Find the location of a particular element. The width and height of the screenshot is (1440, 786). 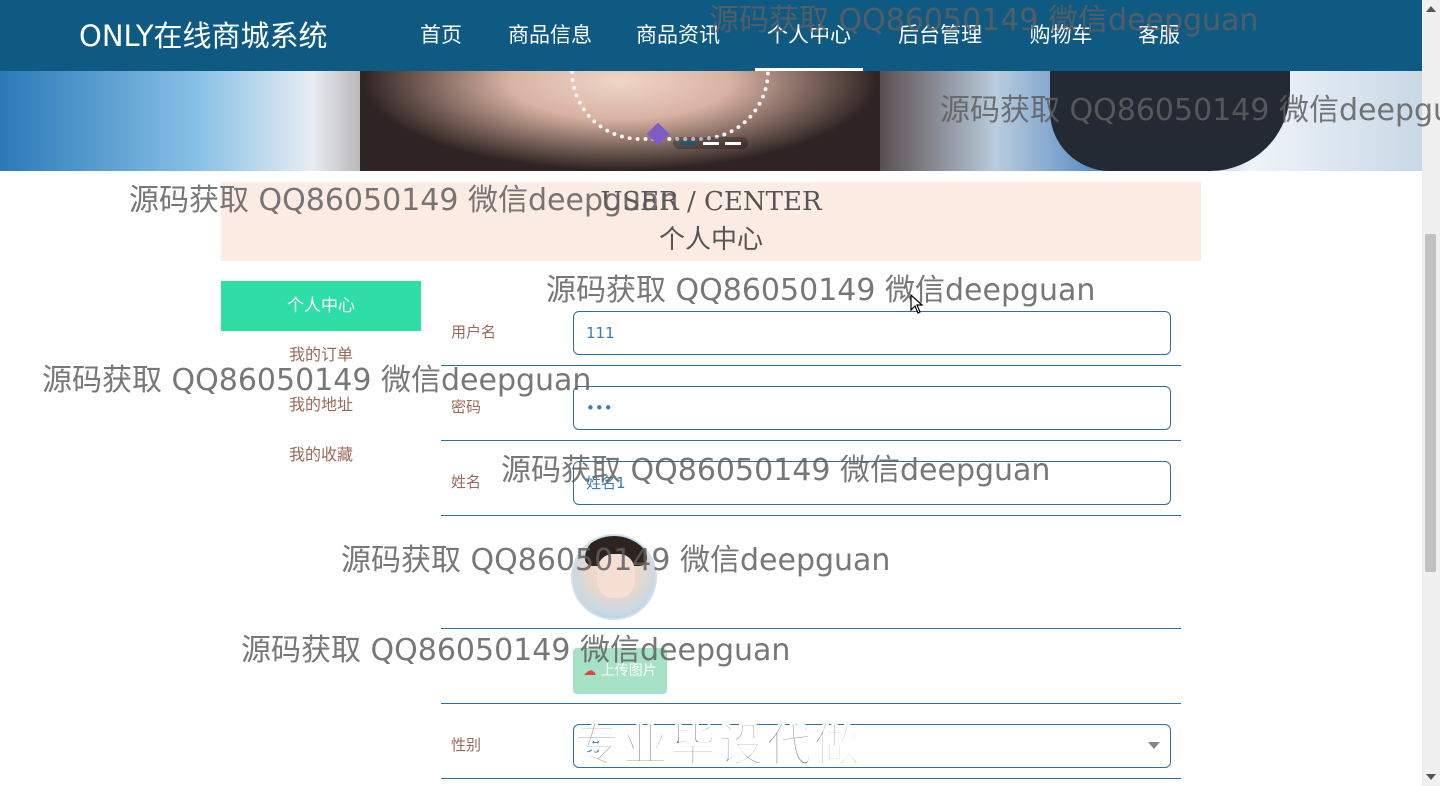

carousel-indicators is located at coordinates (710, 143).